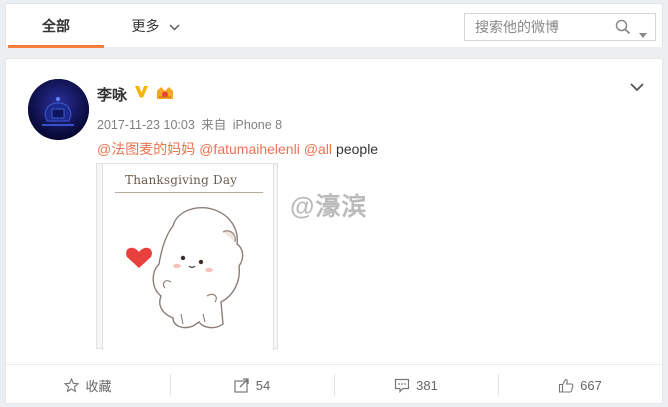 This screenshot has width=668, height=407. I want to click on post-action-bar: 收藏 54 381 667, so click(334, 384).